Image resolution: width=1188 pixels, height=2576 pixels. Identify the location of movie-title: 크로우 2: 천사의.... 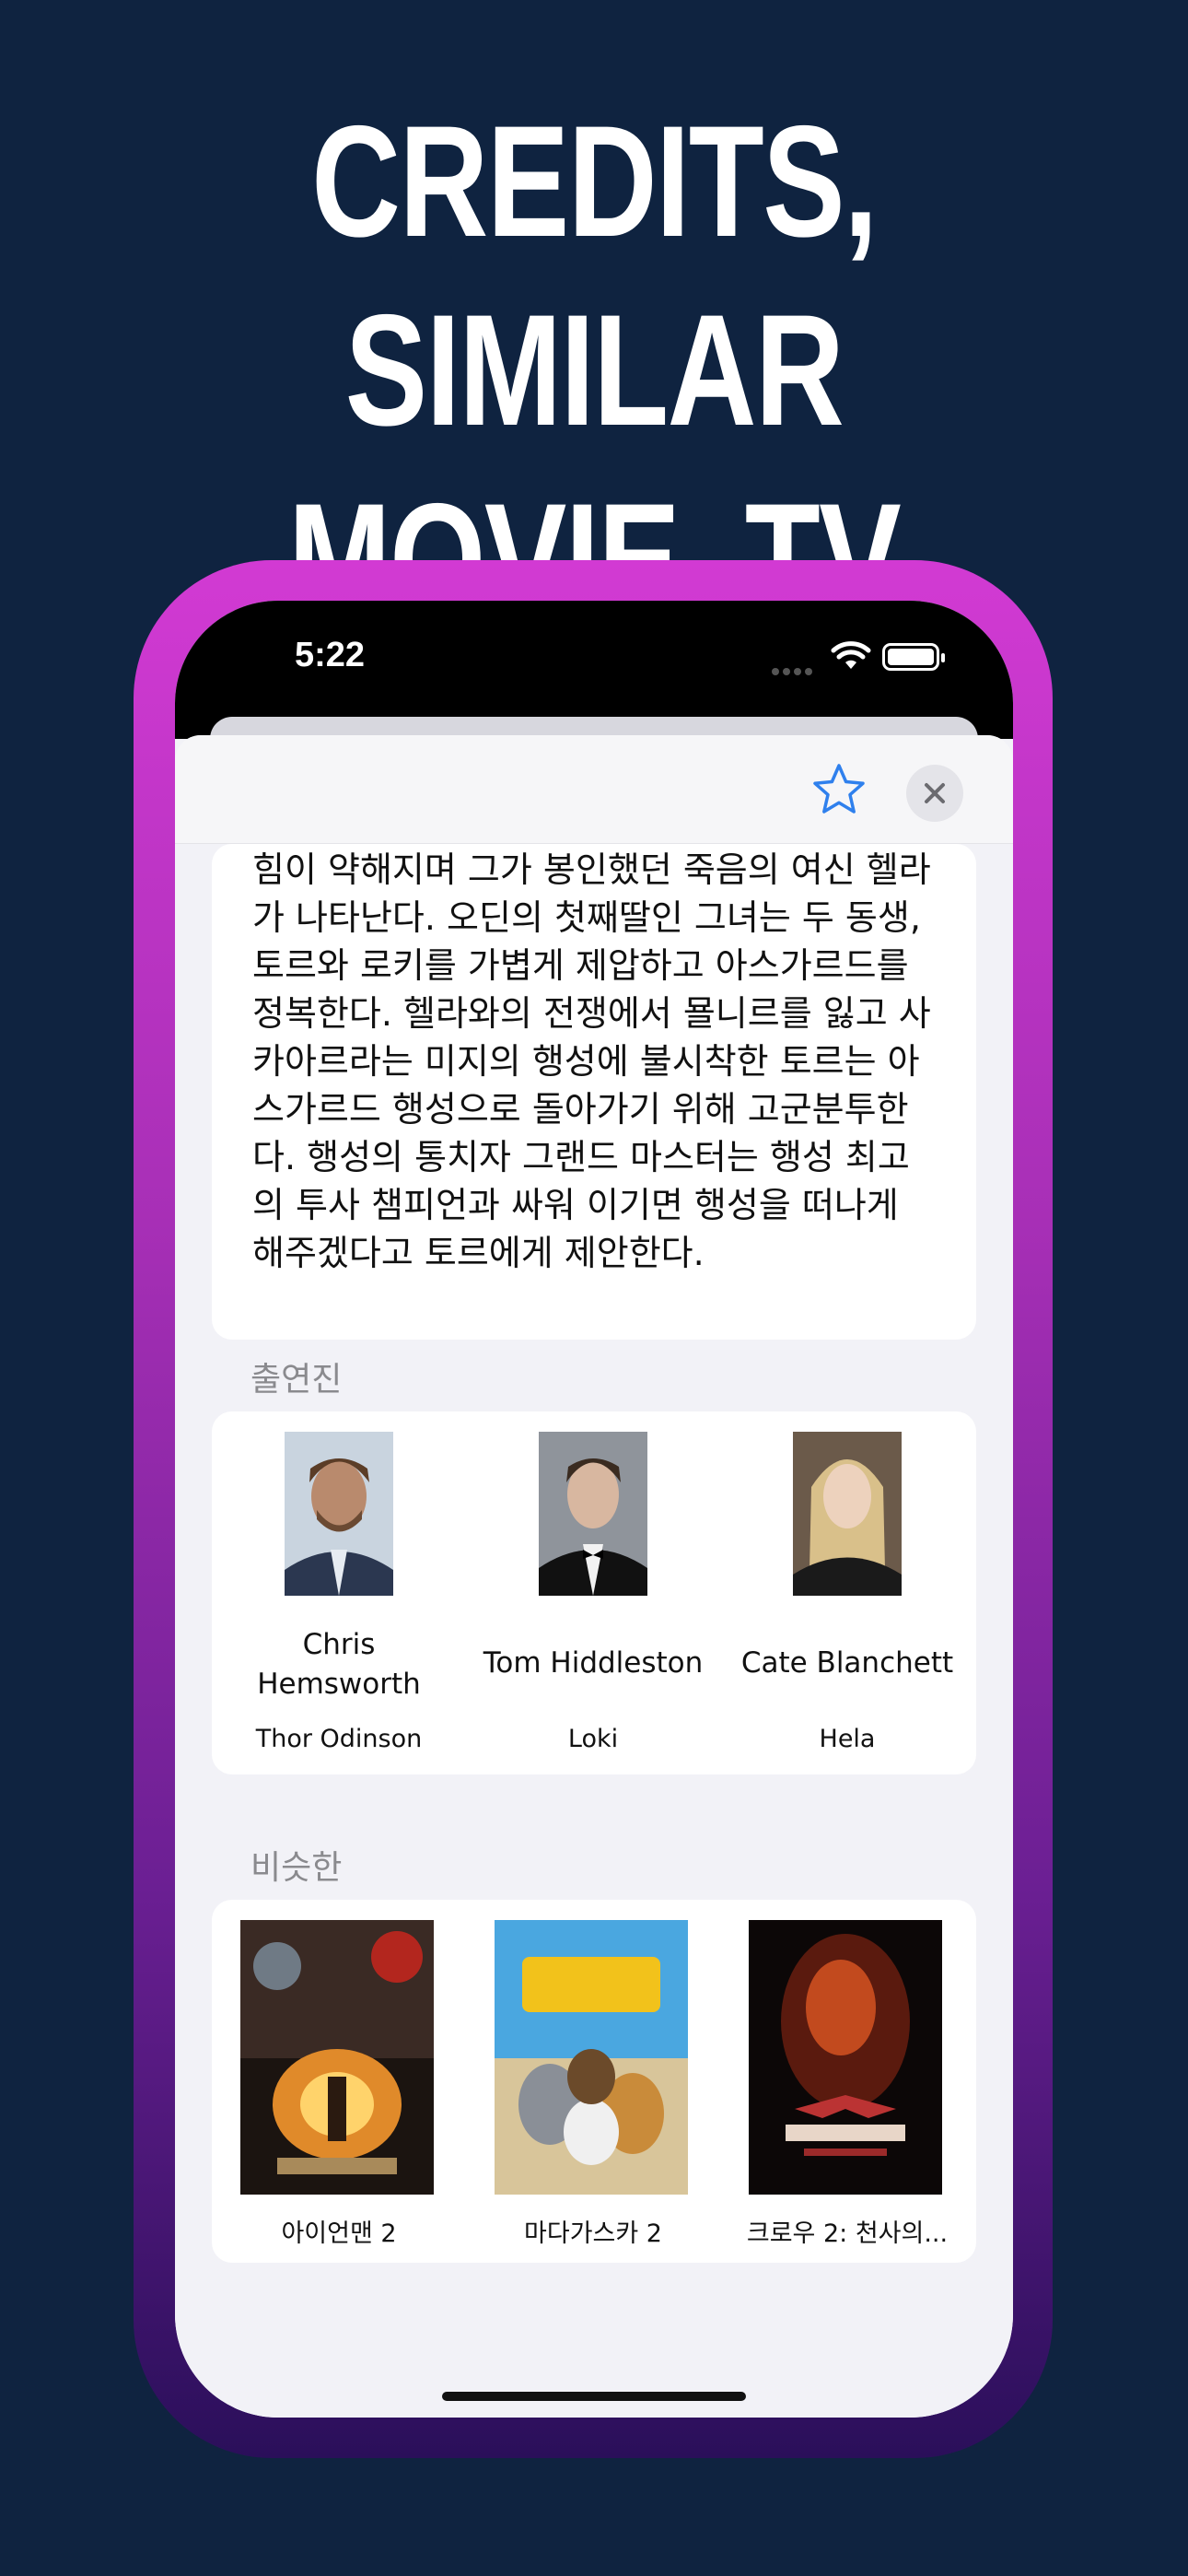
(847, 2233).